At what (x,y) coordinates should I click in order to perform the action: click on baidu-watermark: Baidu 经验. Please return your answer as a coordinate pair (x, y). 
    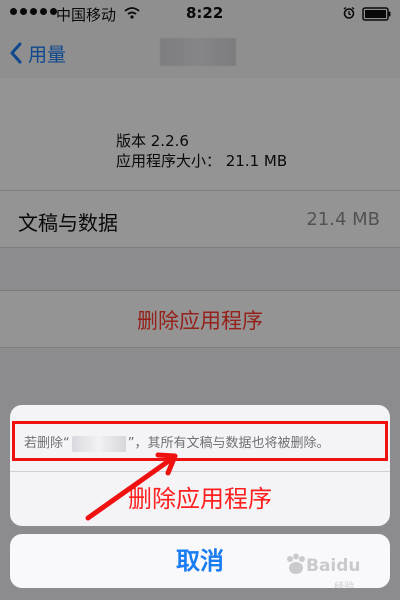
    Looking at the image, I should click on (339, 572).